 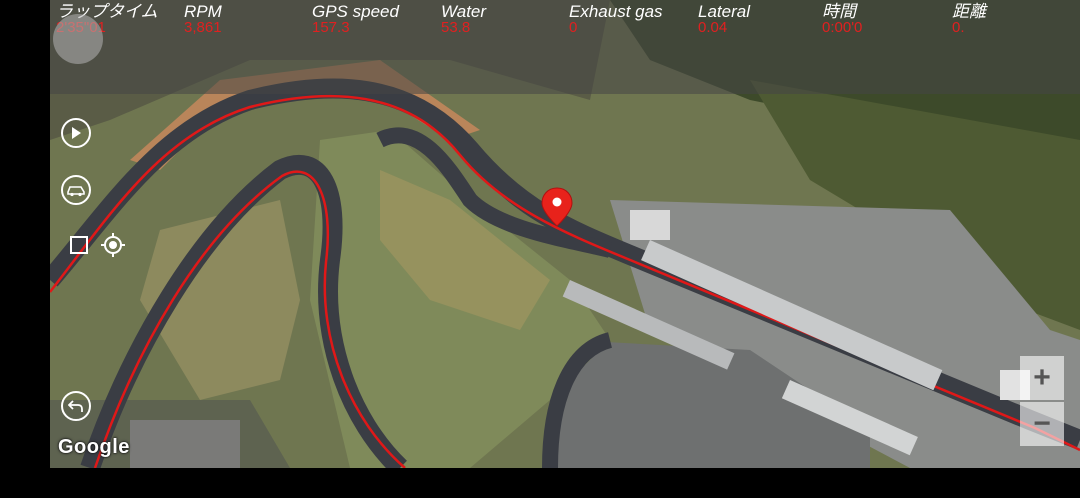 I want to click on left-bar, so click(x=25, y=234).